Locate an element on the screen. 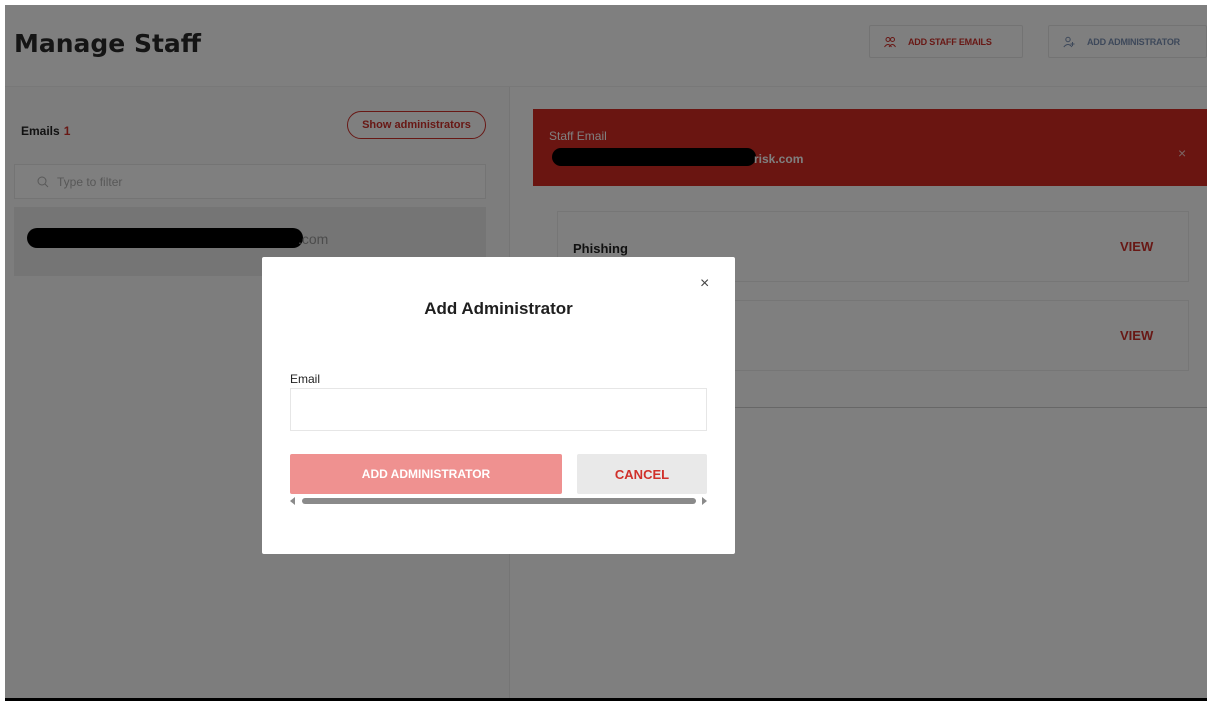  scrollbar-thumb is located at coordinates (499, 501).